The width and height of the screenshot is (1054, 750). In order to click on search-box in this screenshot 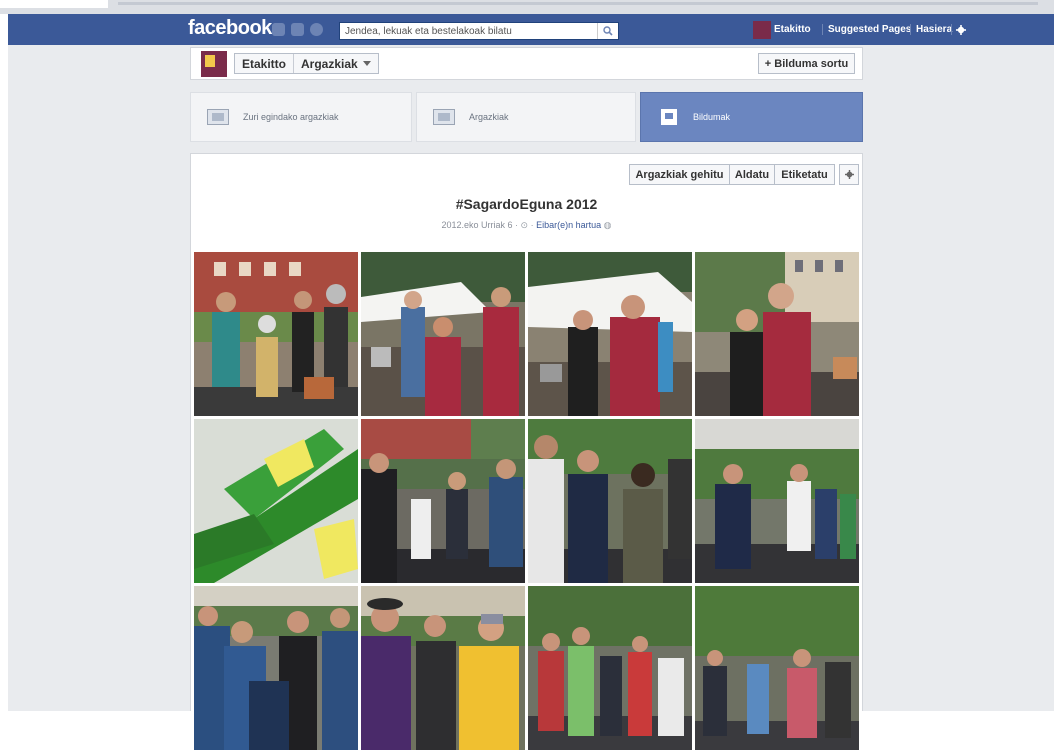, I will do `click(479, 31)`.